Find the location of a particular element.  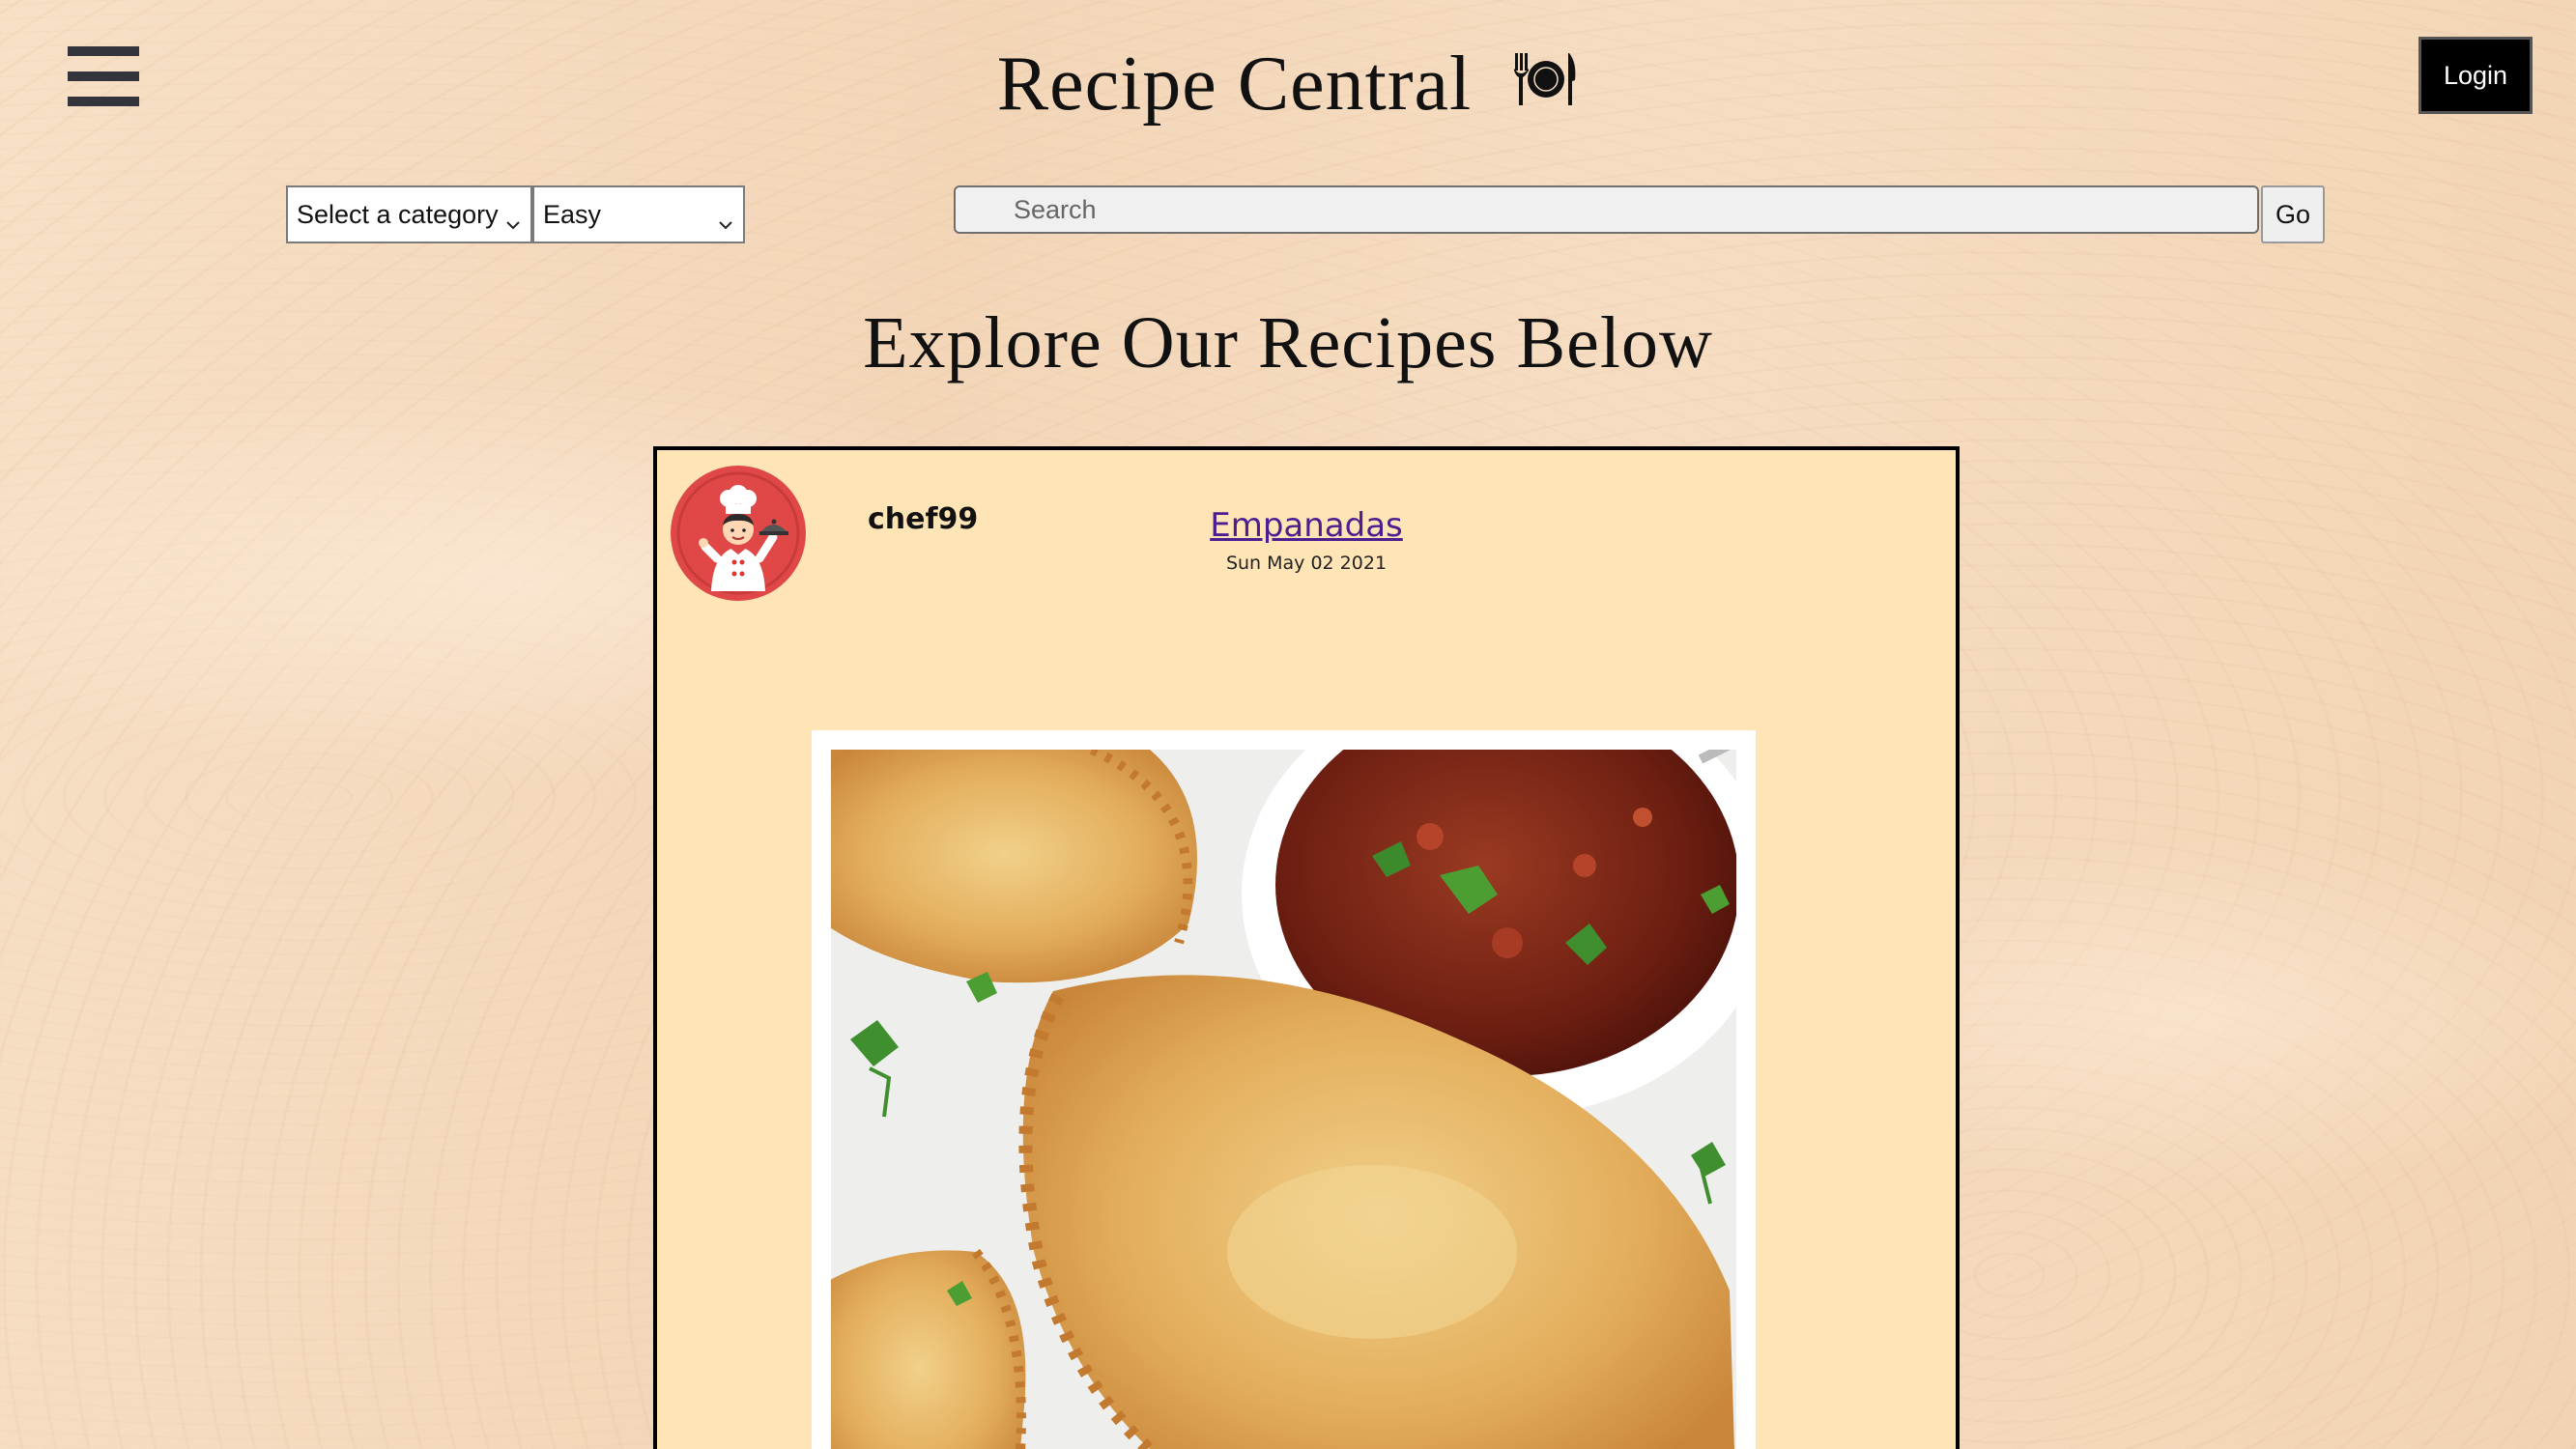

category-select-value: Select a category is located at coordinates (398, 214).